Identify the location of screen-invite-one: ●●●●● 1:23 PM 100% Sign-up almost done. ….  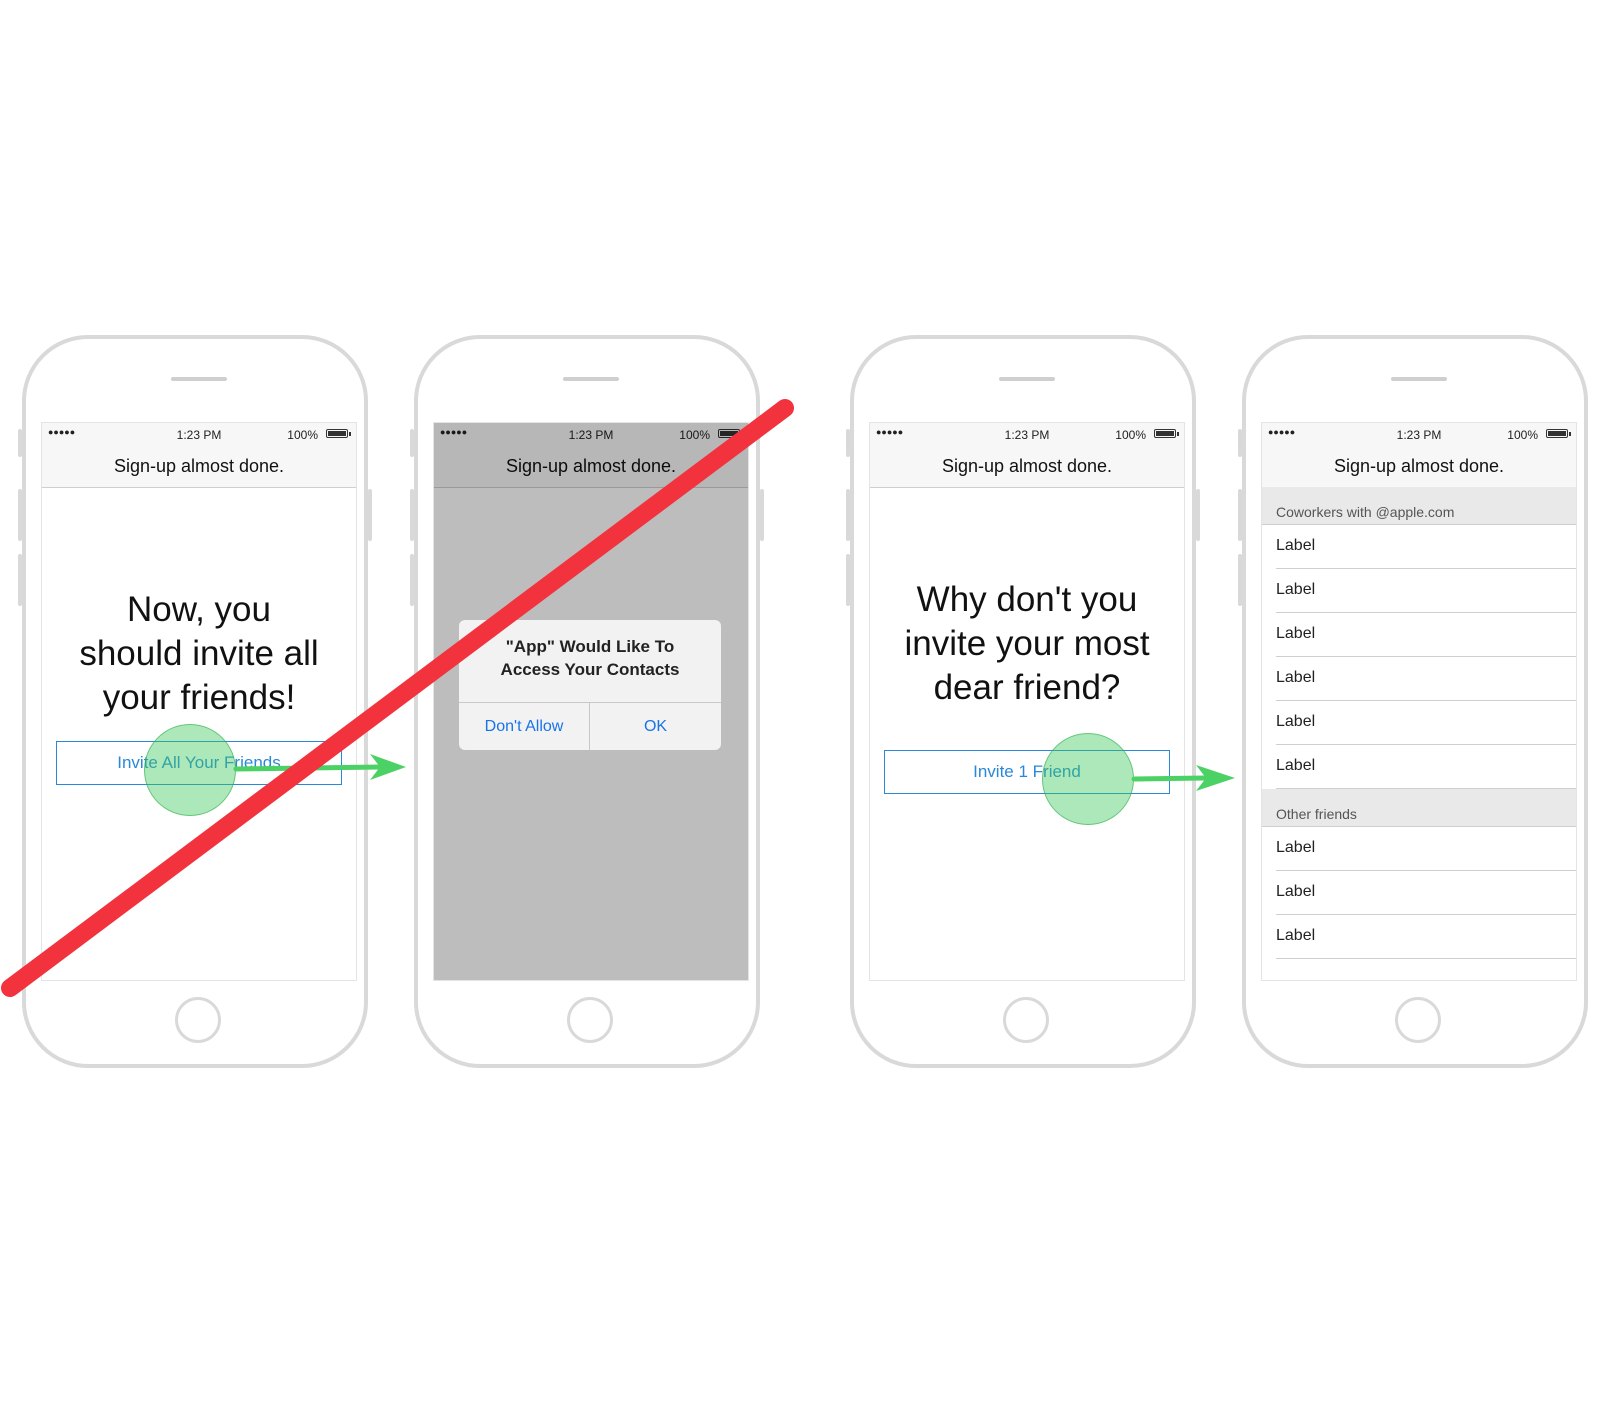
(1027, 701).